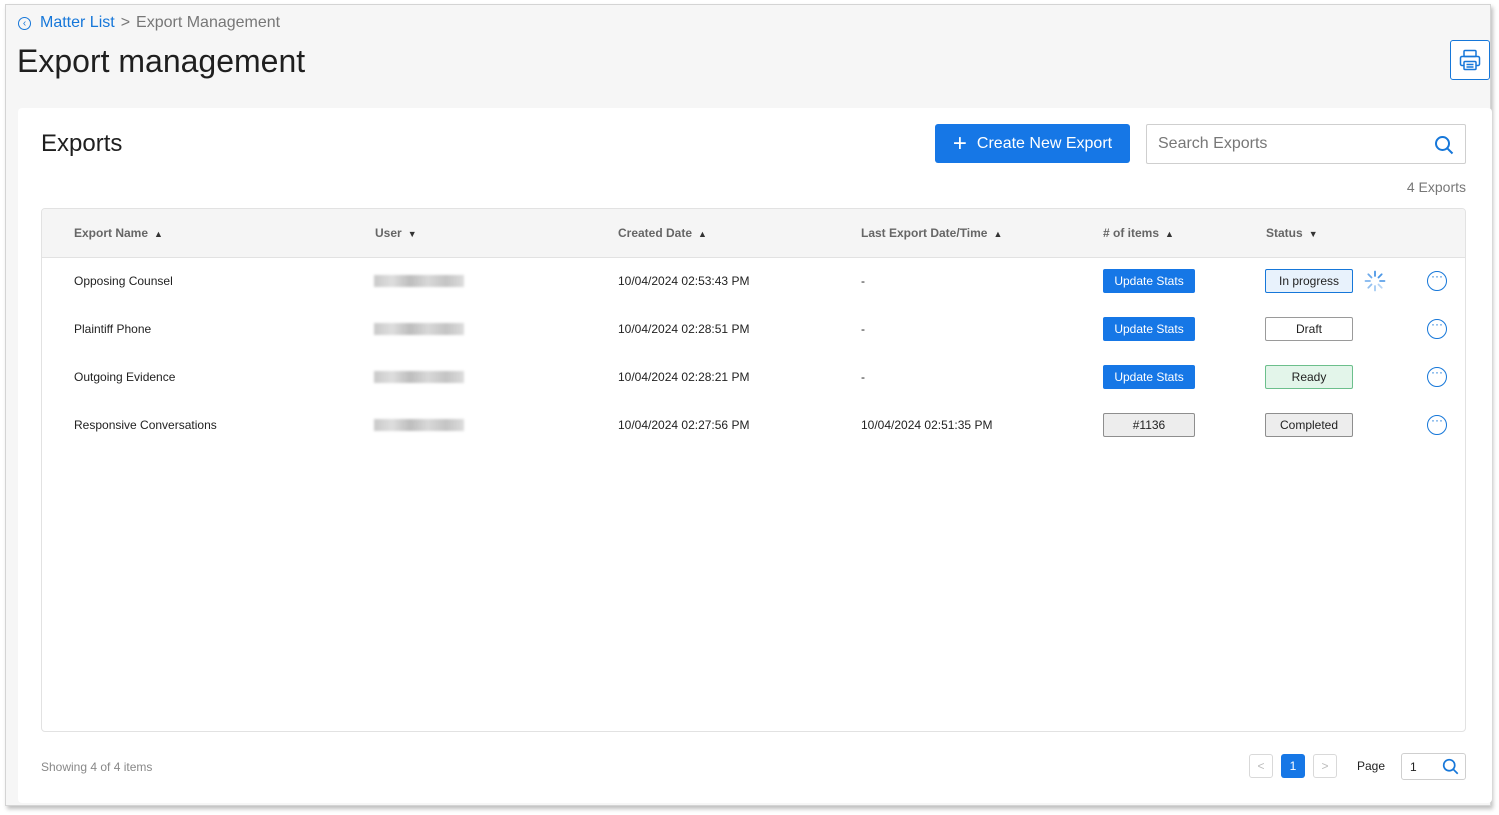 This screenshot has width=1499, height=815. I want to click on showing-items-text: Showing 4 of 4 items, so click(97, 767).